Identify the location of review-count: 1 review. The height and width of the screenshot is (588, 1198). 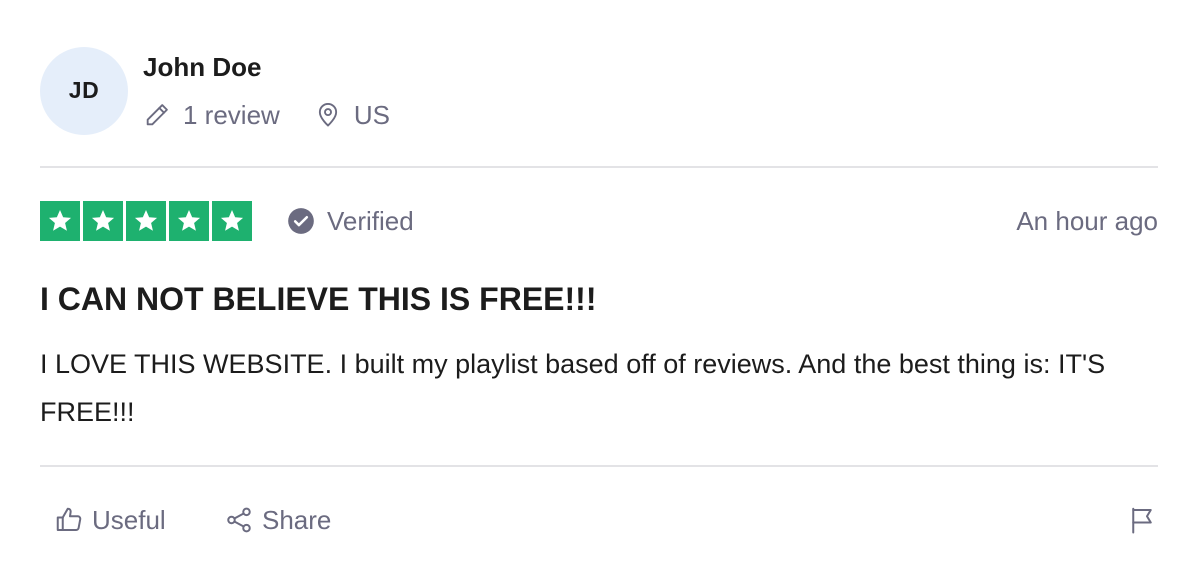
(211, 115).